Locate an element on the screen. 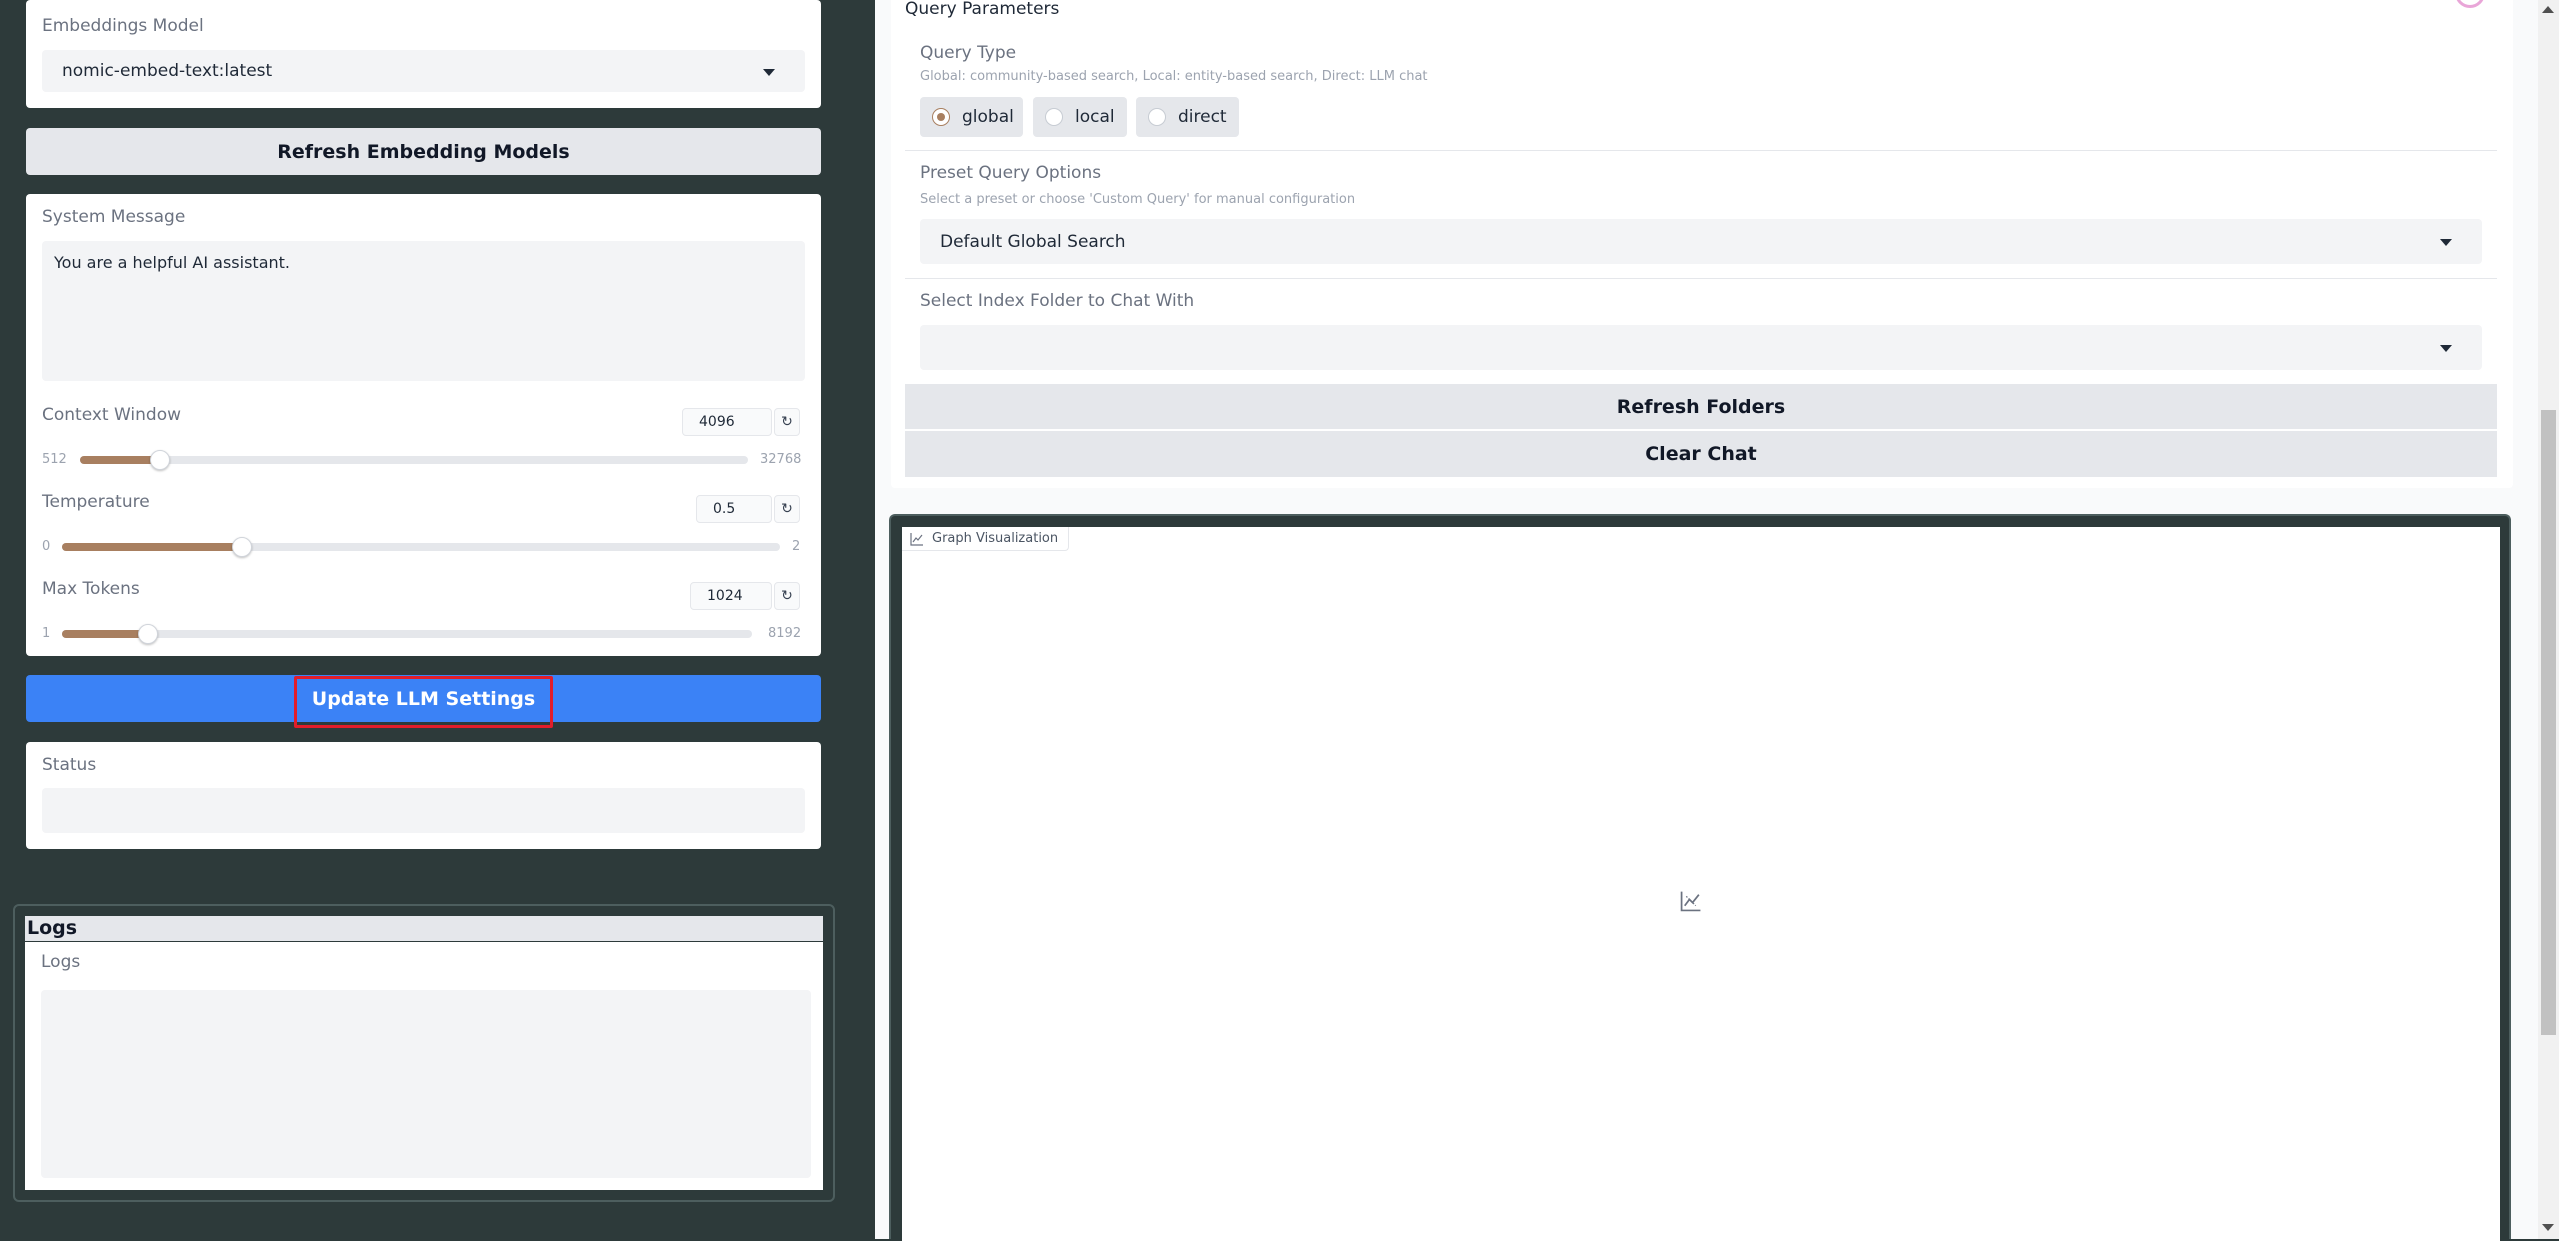 This screenshot has width=2559, height=1241. embeddings-model-dropdown: nomic-embed-text:latest is located at coordinates (423, 71).